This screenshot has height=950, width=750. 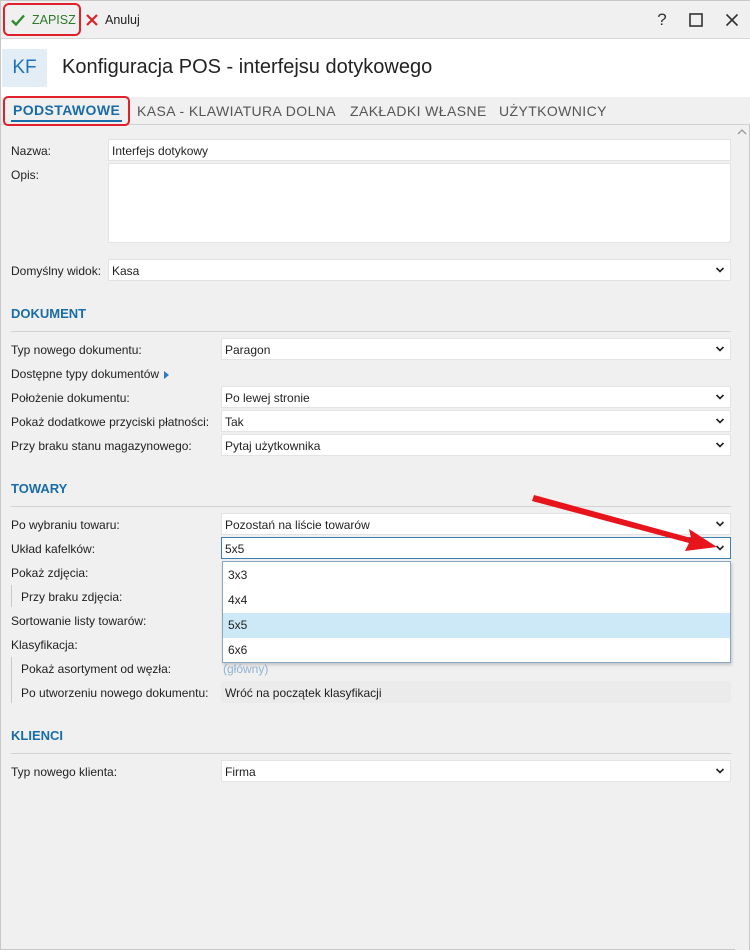 What do you see at coordinates (476, 421) in the screenshot?
I see `extra-payment-select: Tak` at bounding box center [476, 421].